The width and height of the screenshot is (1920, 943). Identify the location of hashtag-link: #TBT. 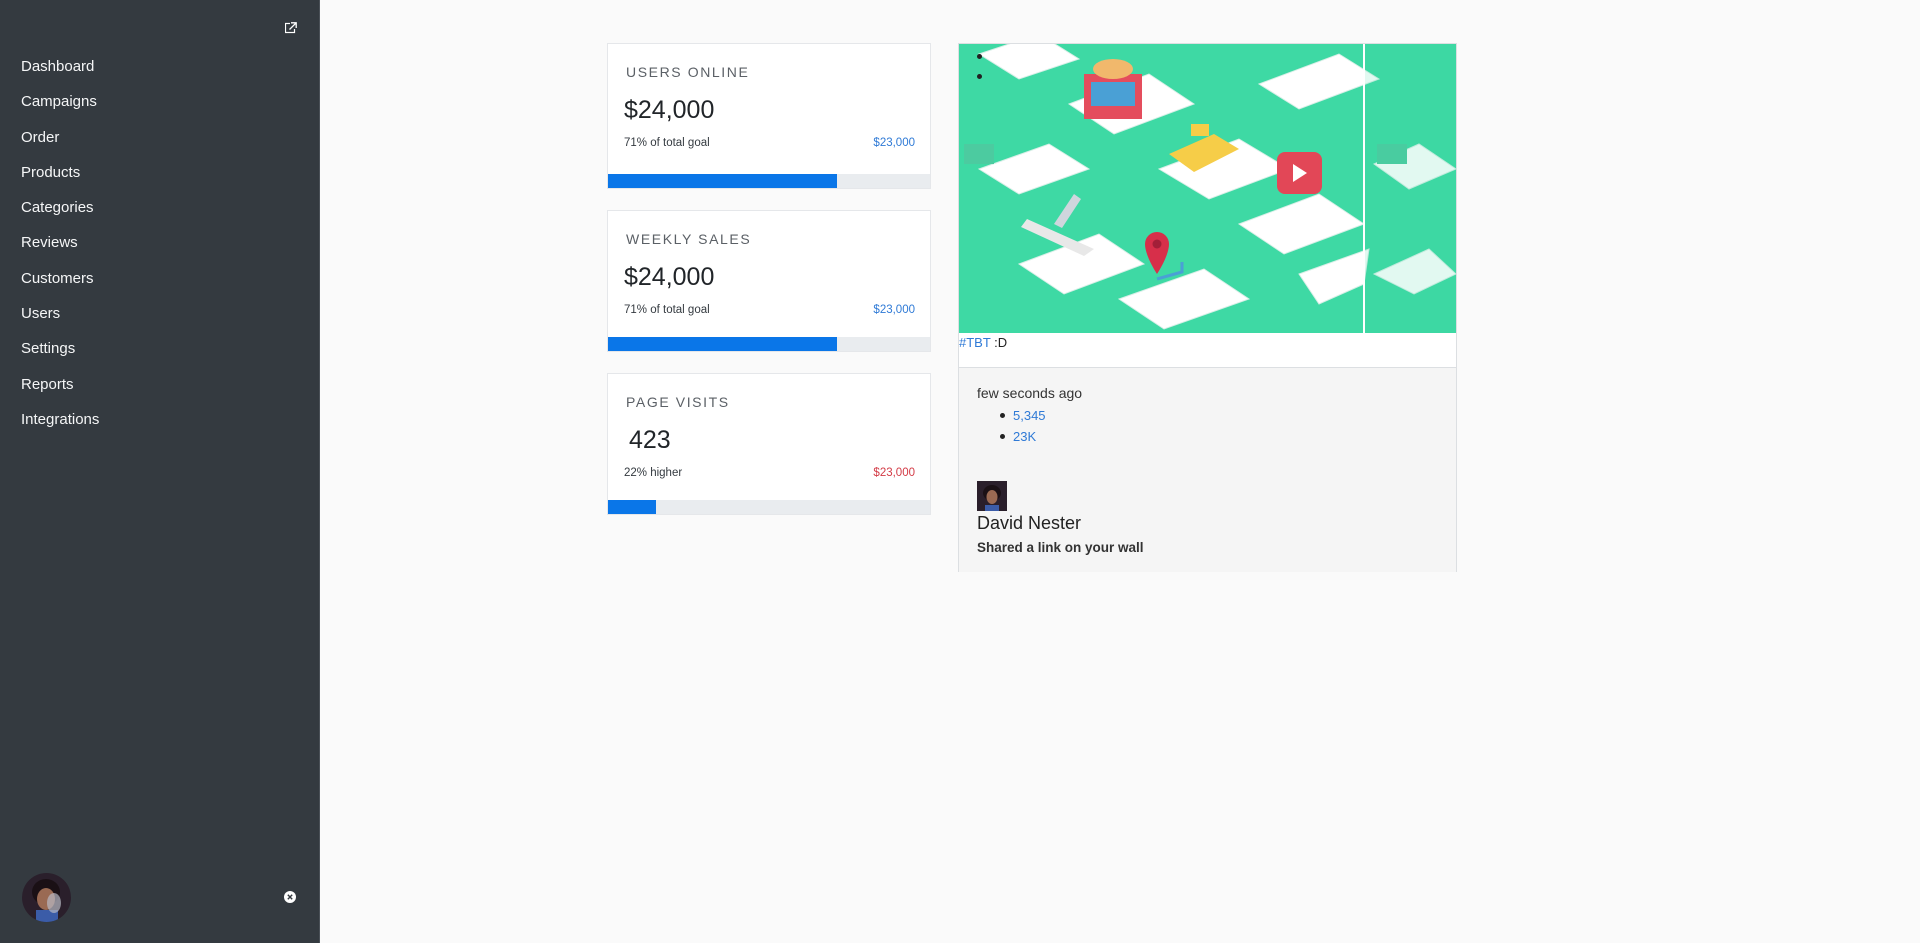
(975, 342).